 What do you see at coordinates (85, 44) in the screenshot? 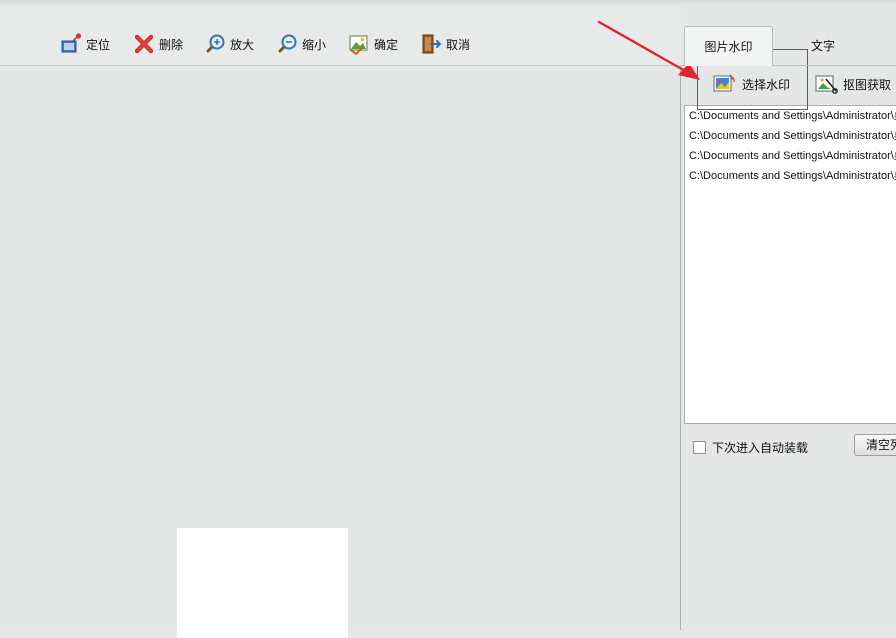
I see `locate-button: 定位` at bounding box center [85, 44].